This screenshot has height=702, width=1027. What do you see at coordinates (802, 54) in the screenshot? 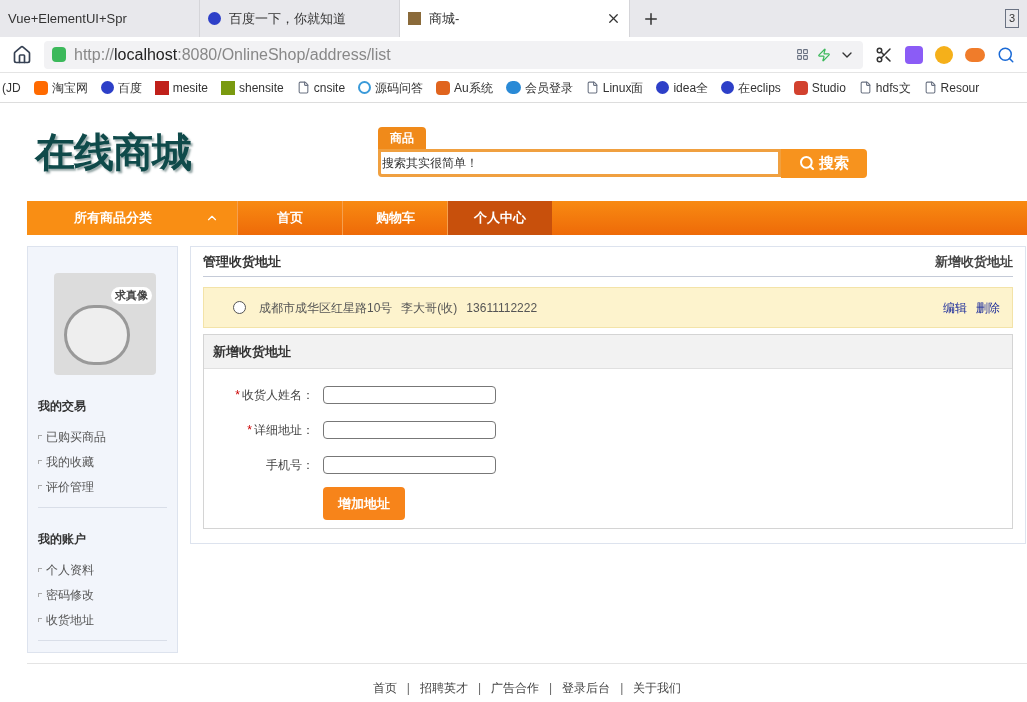
I see `qr-icon` at bounding box center [802, 54].